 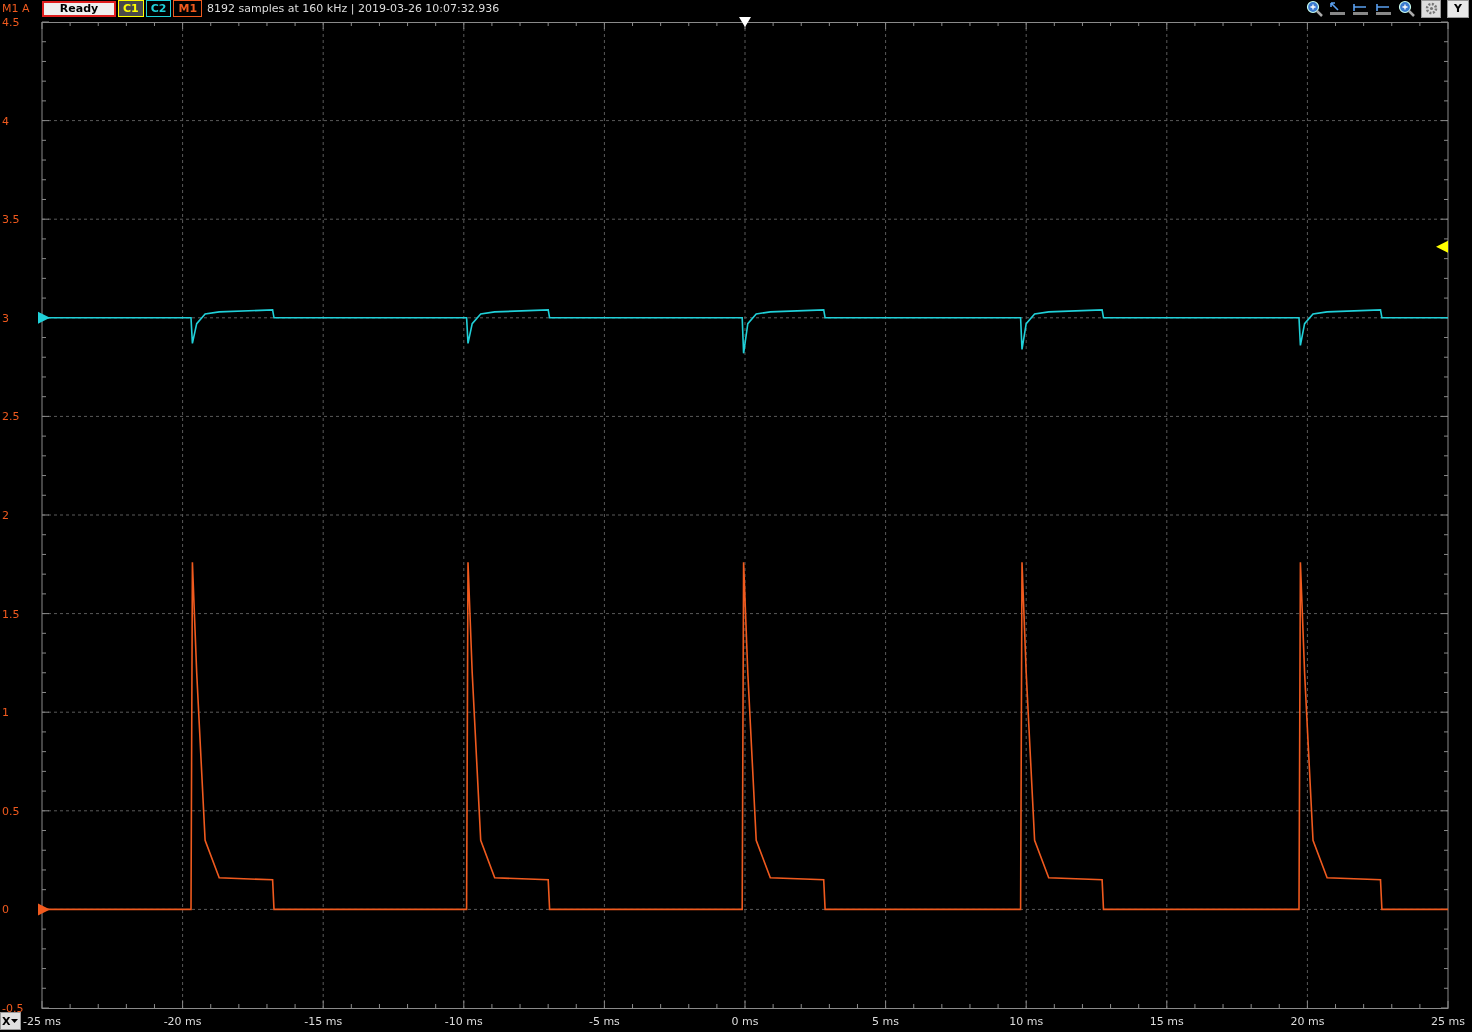 What do you see at coordinates (11, 23) in the screenshot?
I see `y-axis-label: 4.5` at bounding box center [11, 23].